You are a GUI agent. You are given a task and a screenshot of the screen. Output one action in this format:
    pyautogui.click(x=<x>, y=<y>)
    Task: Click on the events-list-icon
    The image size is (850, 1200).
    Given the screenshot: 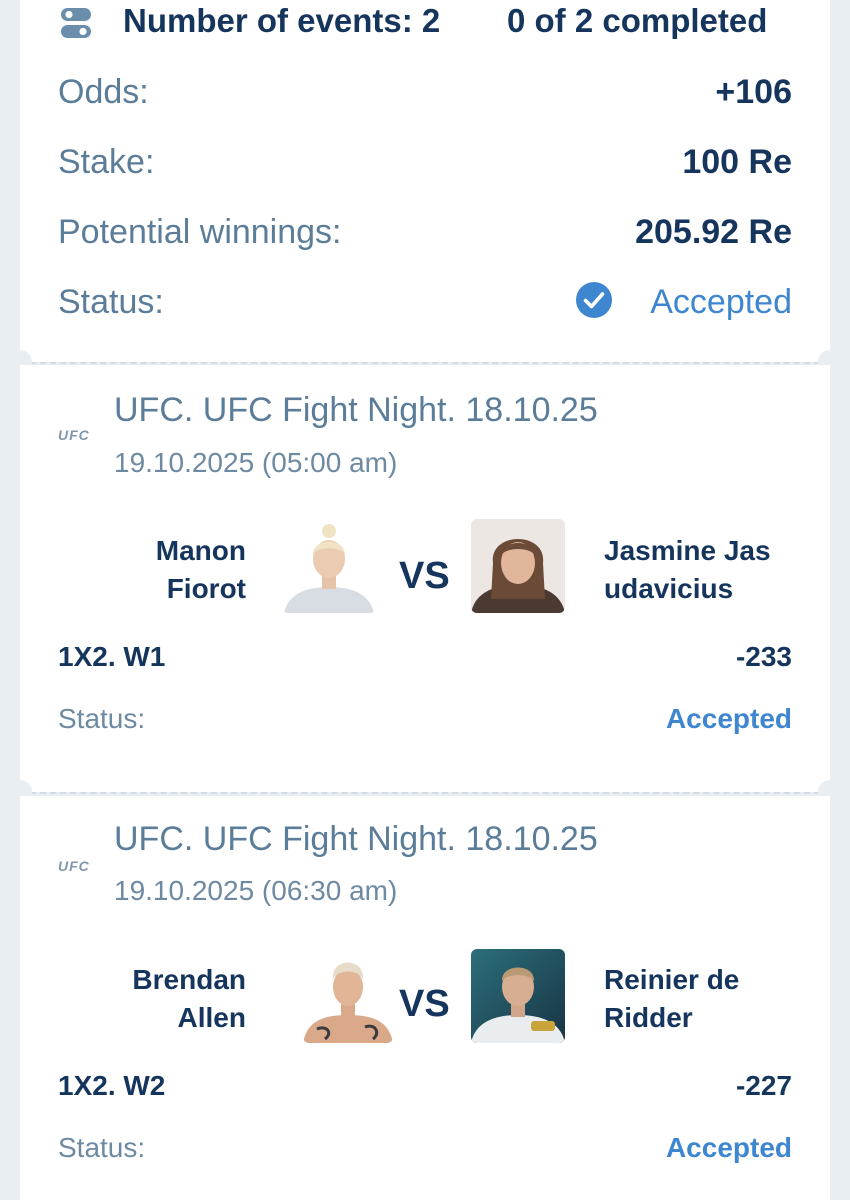 What is the action you would take?
    pyautogui.click(x=76, y=23)
    